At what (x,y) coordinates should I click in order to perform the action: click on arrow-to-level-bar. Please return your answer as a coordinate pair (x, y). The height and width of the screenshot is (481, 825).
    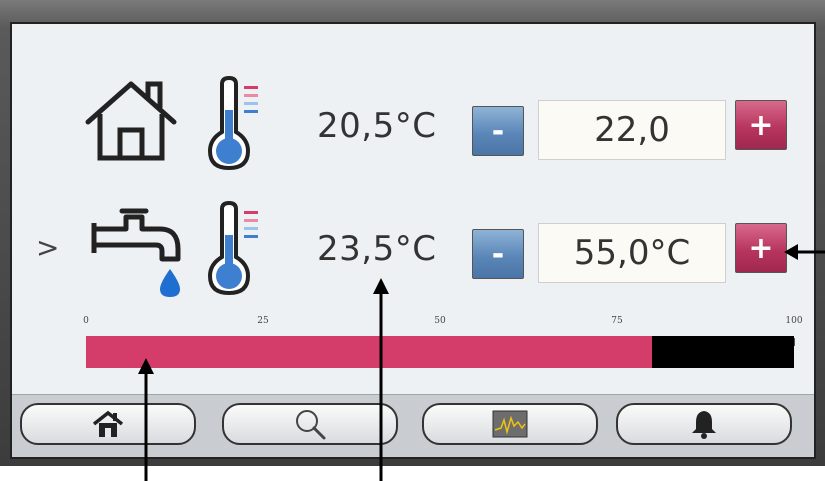
    Looking at the image, I should click on (146, 419).